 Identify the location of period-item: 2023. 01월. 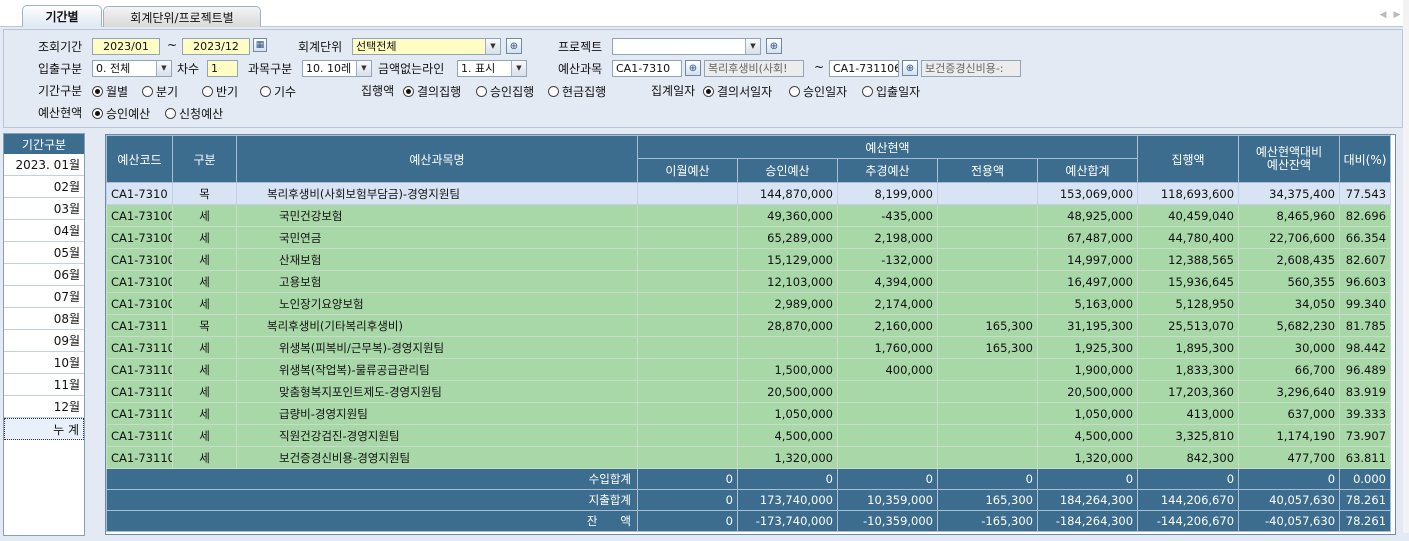
(44, 165).